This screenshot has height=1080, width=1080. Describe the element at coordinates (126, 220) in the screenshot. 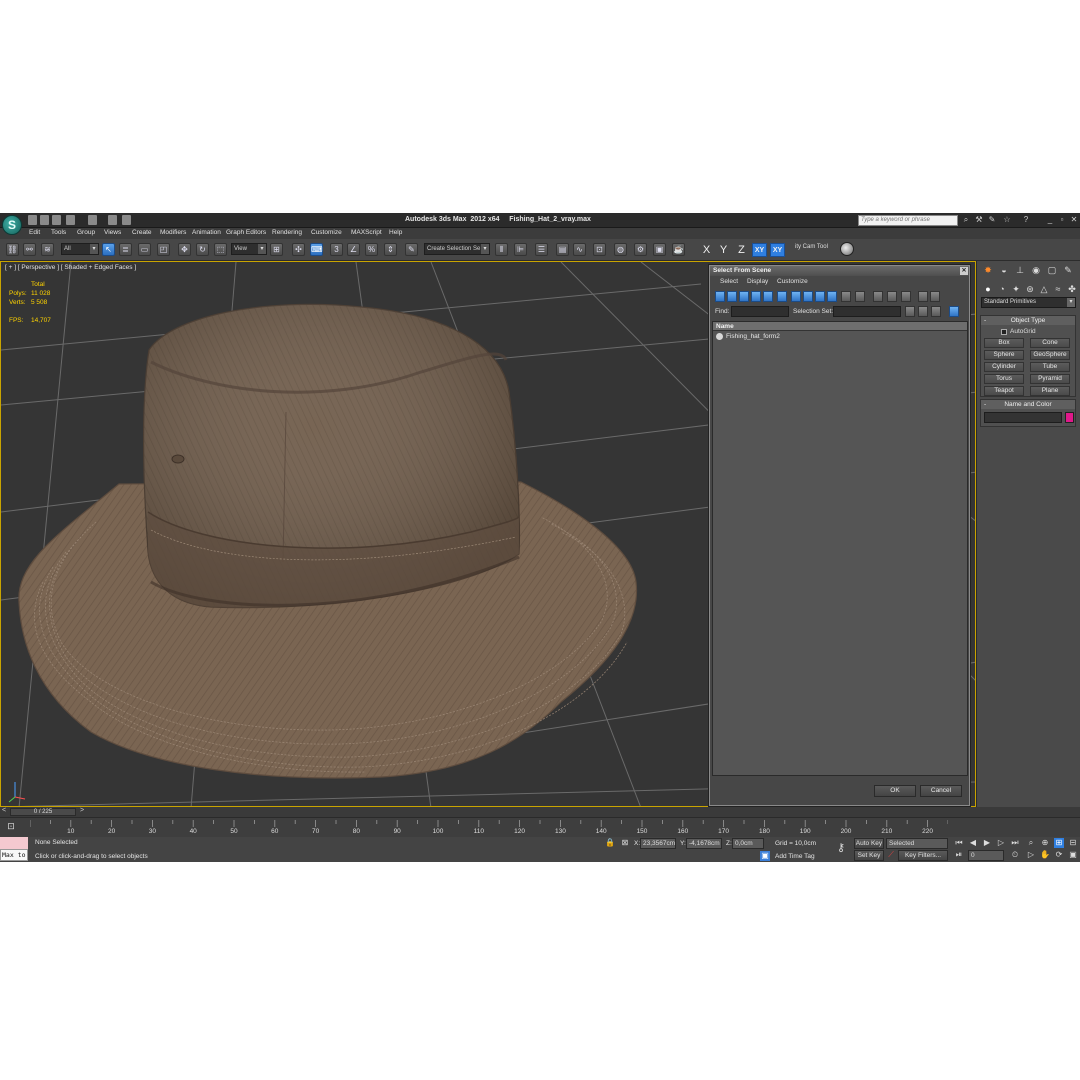

I see `window-icon` at that location.